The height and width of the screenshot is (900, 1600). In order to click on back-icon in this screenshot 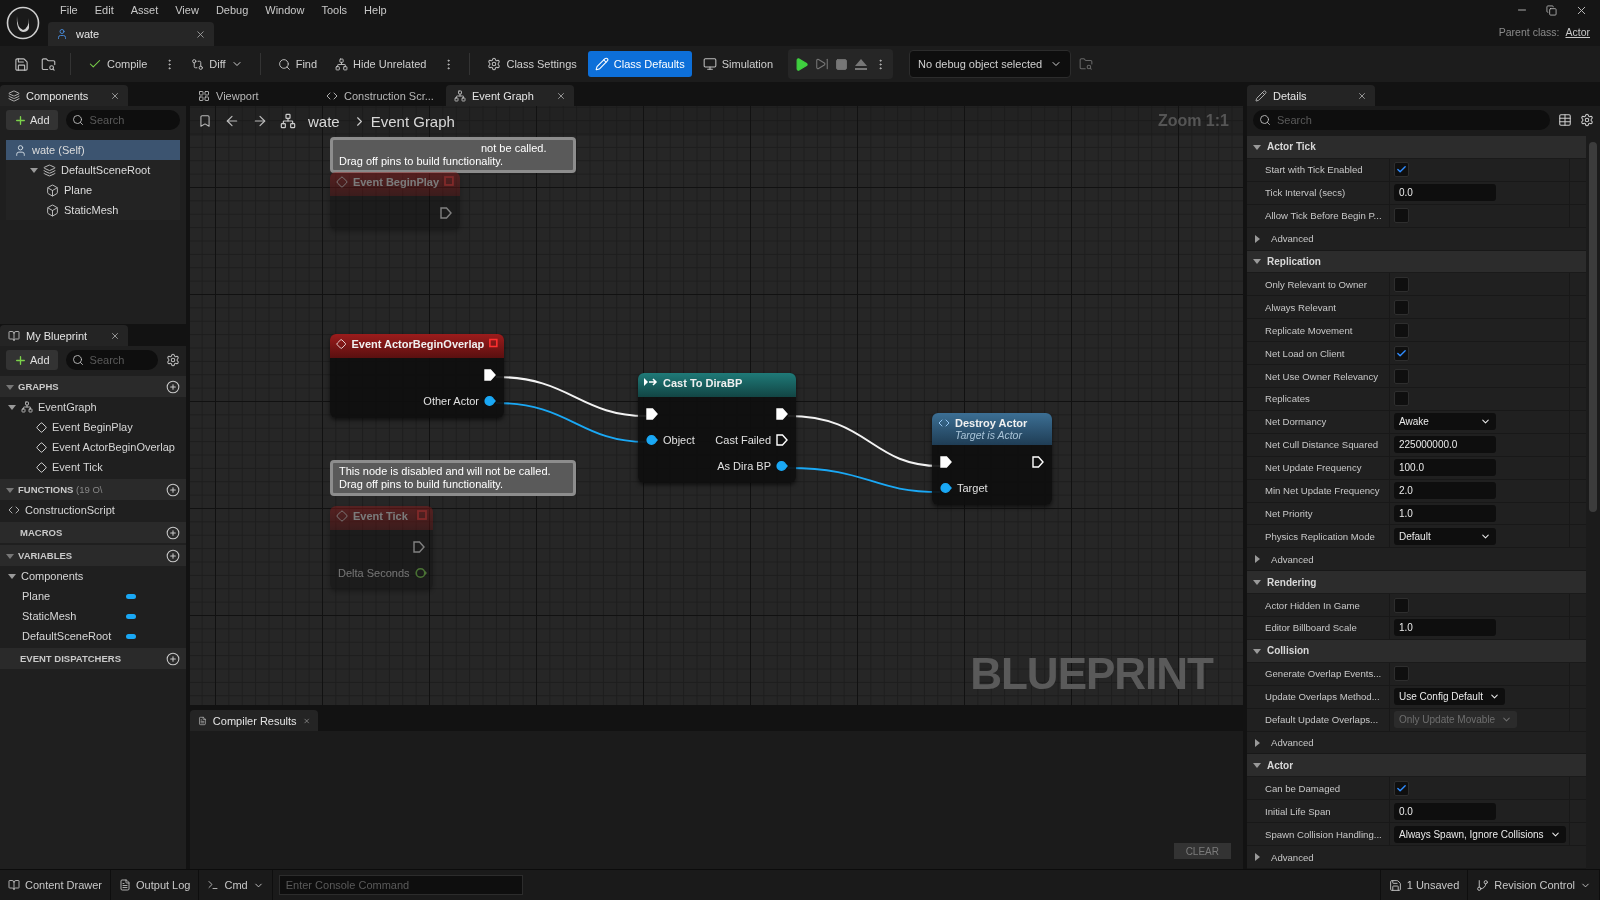, I will do `click(232, 121)`.